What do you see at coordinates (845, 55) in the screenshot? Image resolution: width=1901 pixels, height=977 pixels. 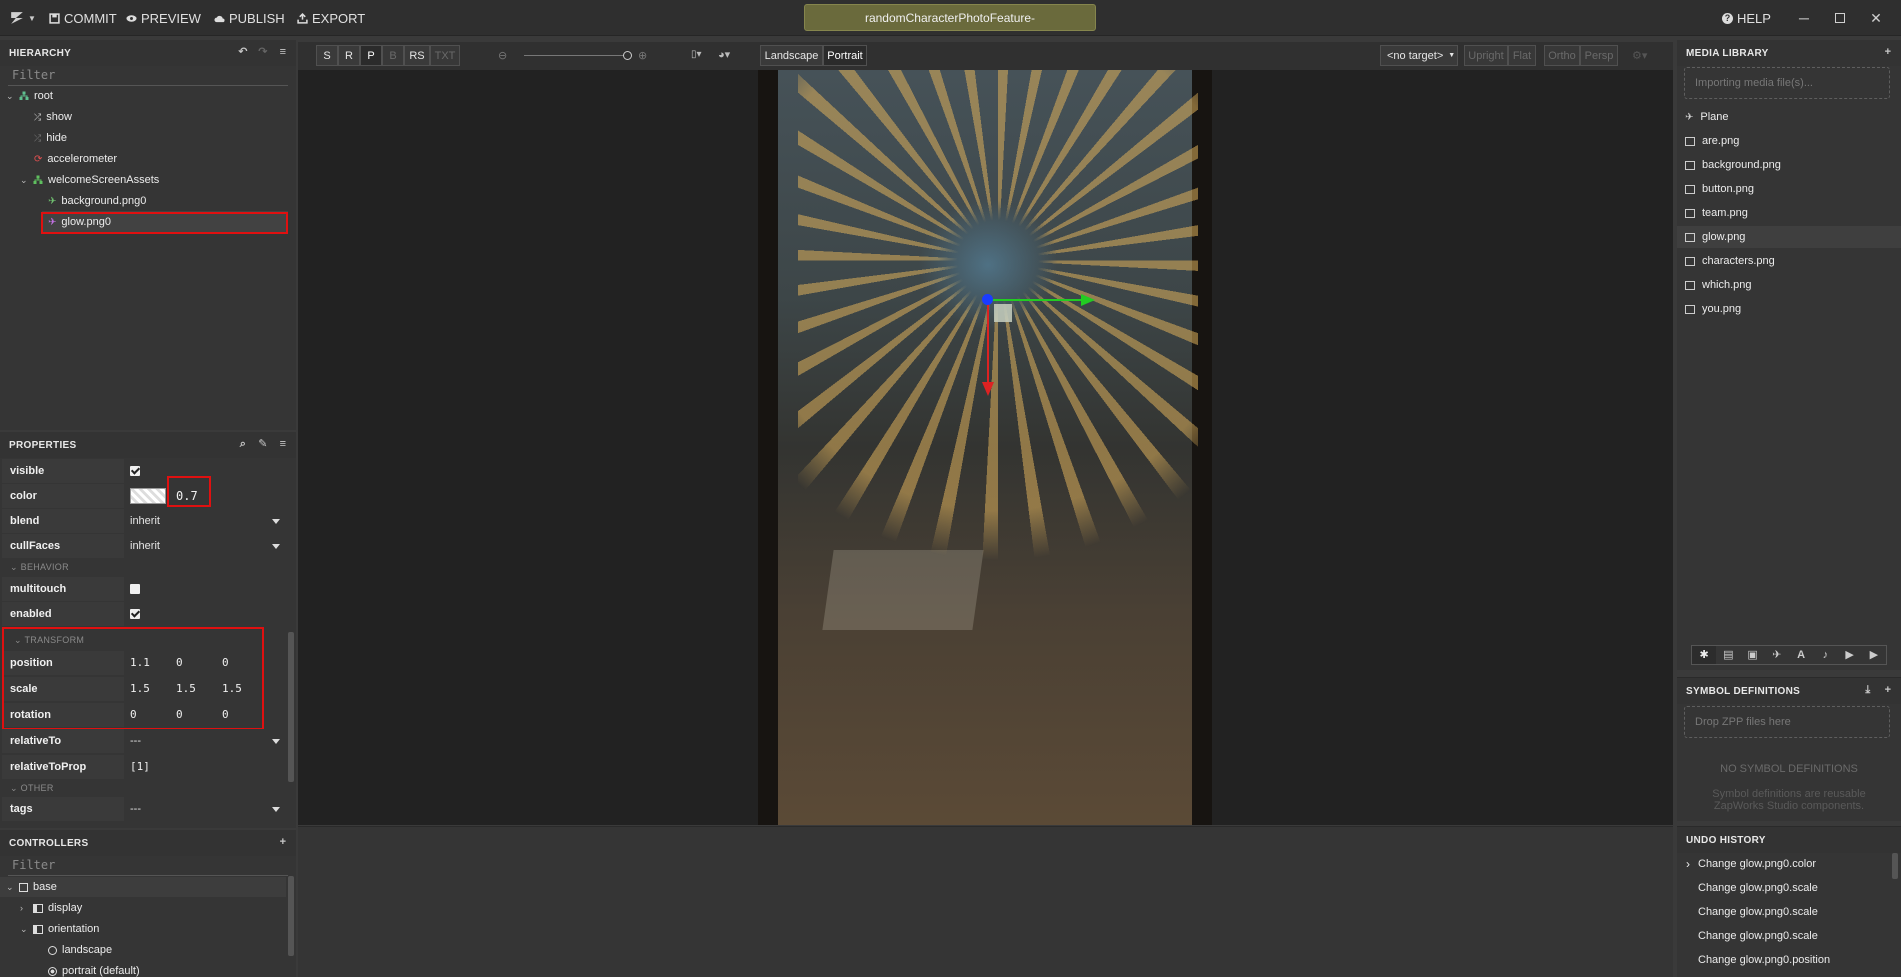 I see `portrait-button: Portrait` at bounding box center [845, 55].